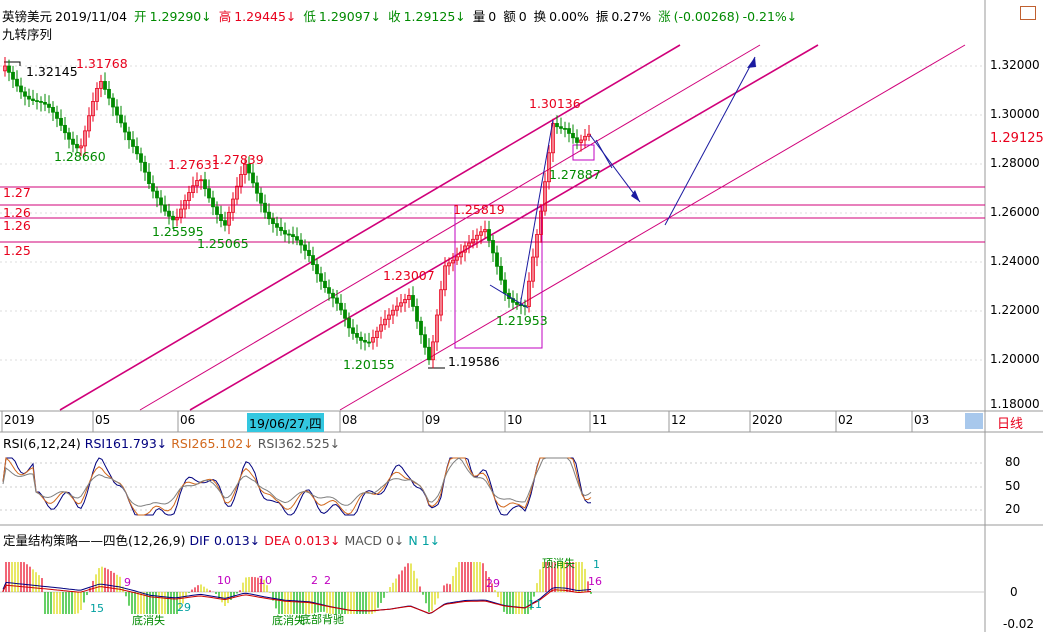 This screenshot has width=1043, height=632. I want to click on n-value: 1↓, so click(431, 540).